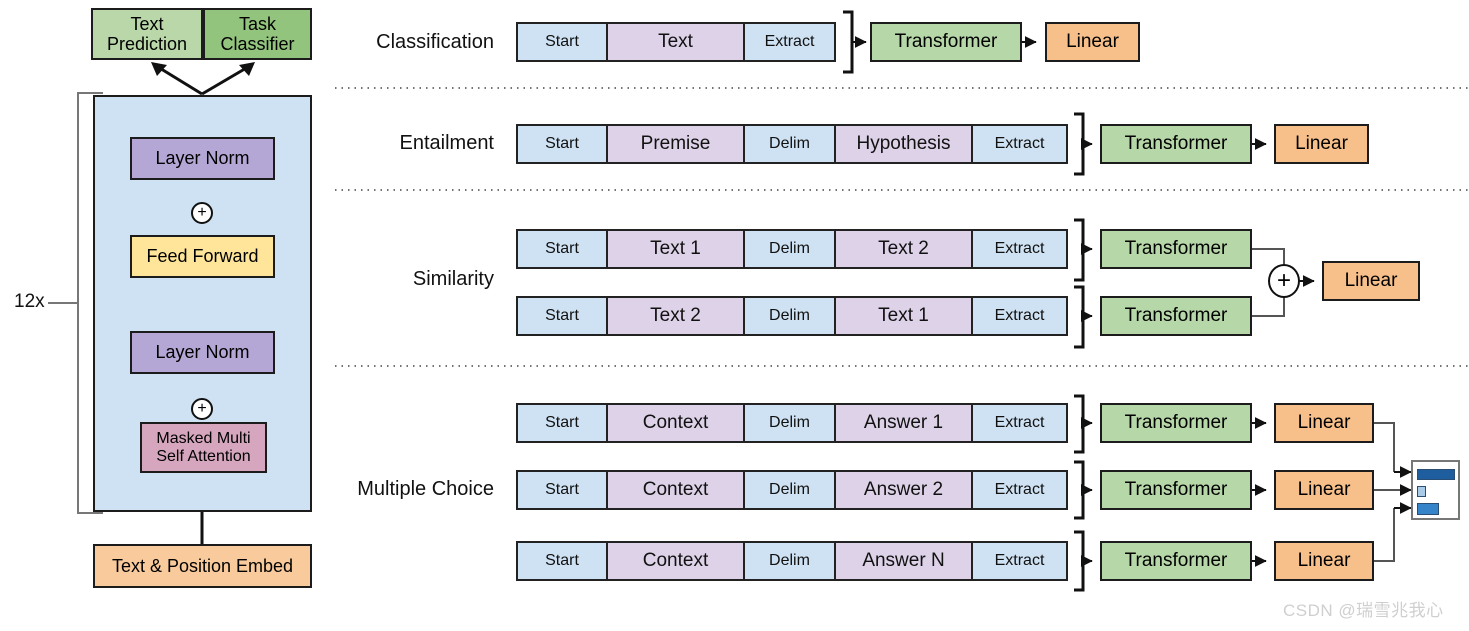 The height and width of the screenshot is (631, 1469). What do you see at coordinates (447, 143) in the screenshot?
I see `task-label-entailment: Entailment` at bounding box center [447, 143].